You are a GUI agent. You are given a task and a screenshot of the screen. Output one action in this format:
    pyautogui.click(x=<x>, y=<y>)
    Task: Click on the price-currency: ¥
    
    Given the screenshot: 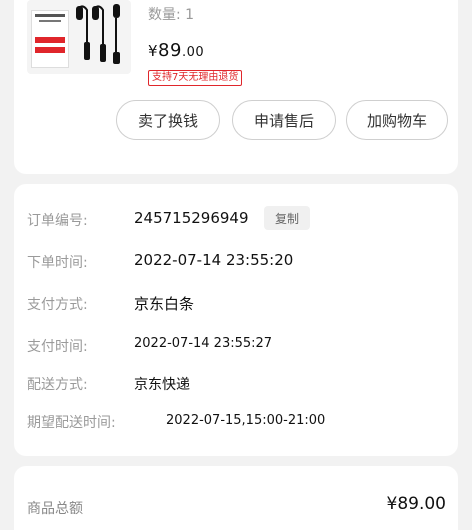 What is the action you would take?
    pyautogui.click(x=153, y=51)
    